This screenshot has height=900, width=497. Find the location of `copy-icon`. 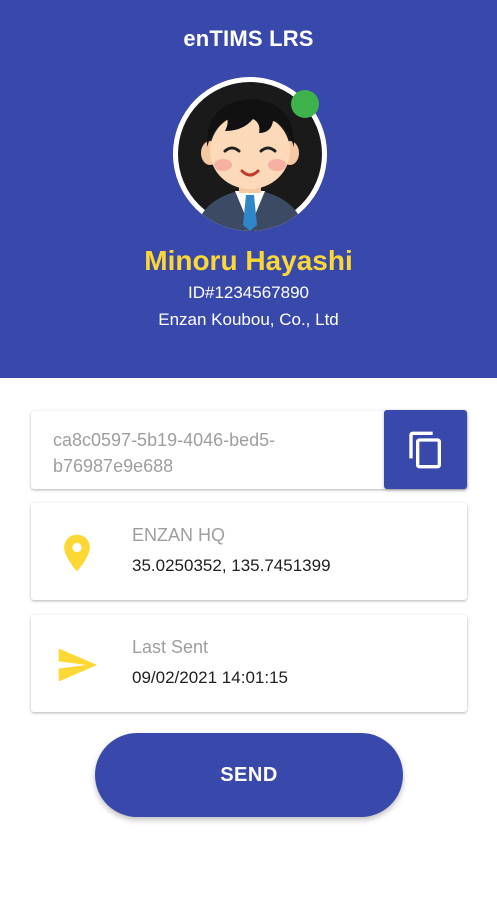

copy-icon is located at coordinates (424, 449).